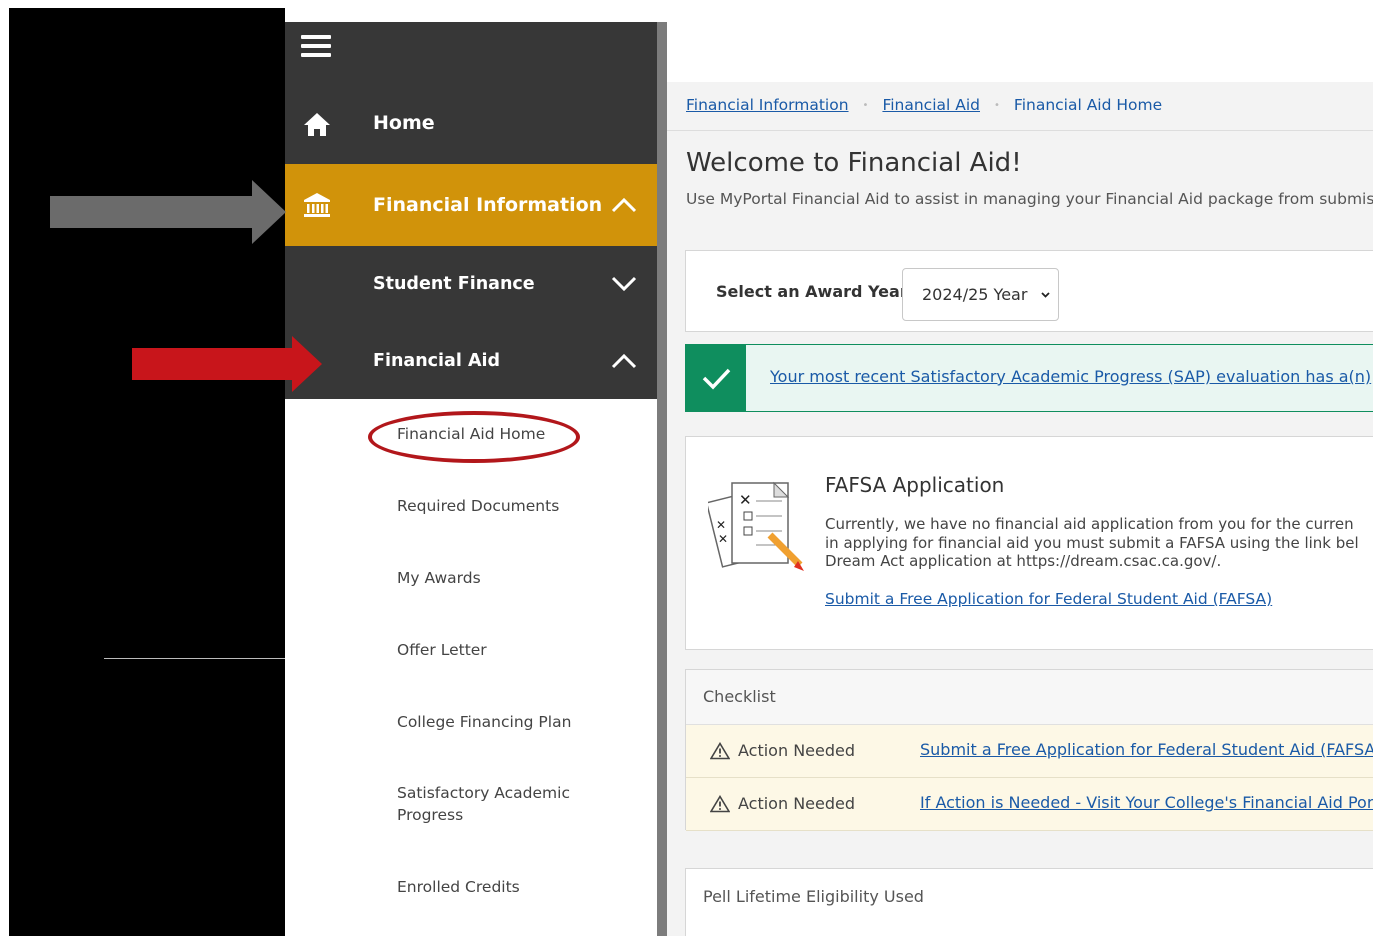 The image size is (1377, 936). I want to click on nav-label-home: Home, so click(404, 123).